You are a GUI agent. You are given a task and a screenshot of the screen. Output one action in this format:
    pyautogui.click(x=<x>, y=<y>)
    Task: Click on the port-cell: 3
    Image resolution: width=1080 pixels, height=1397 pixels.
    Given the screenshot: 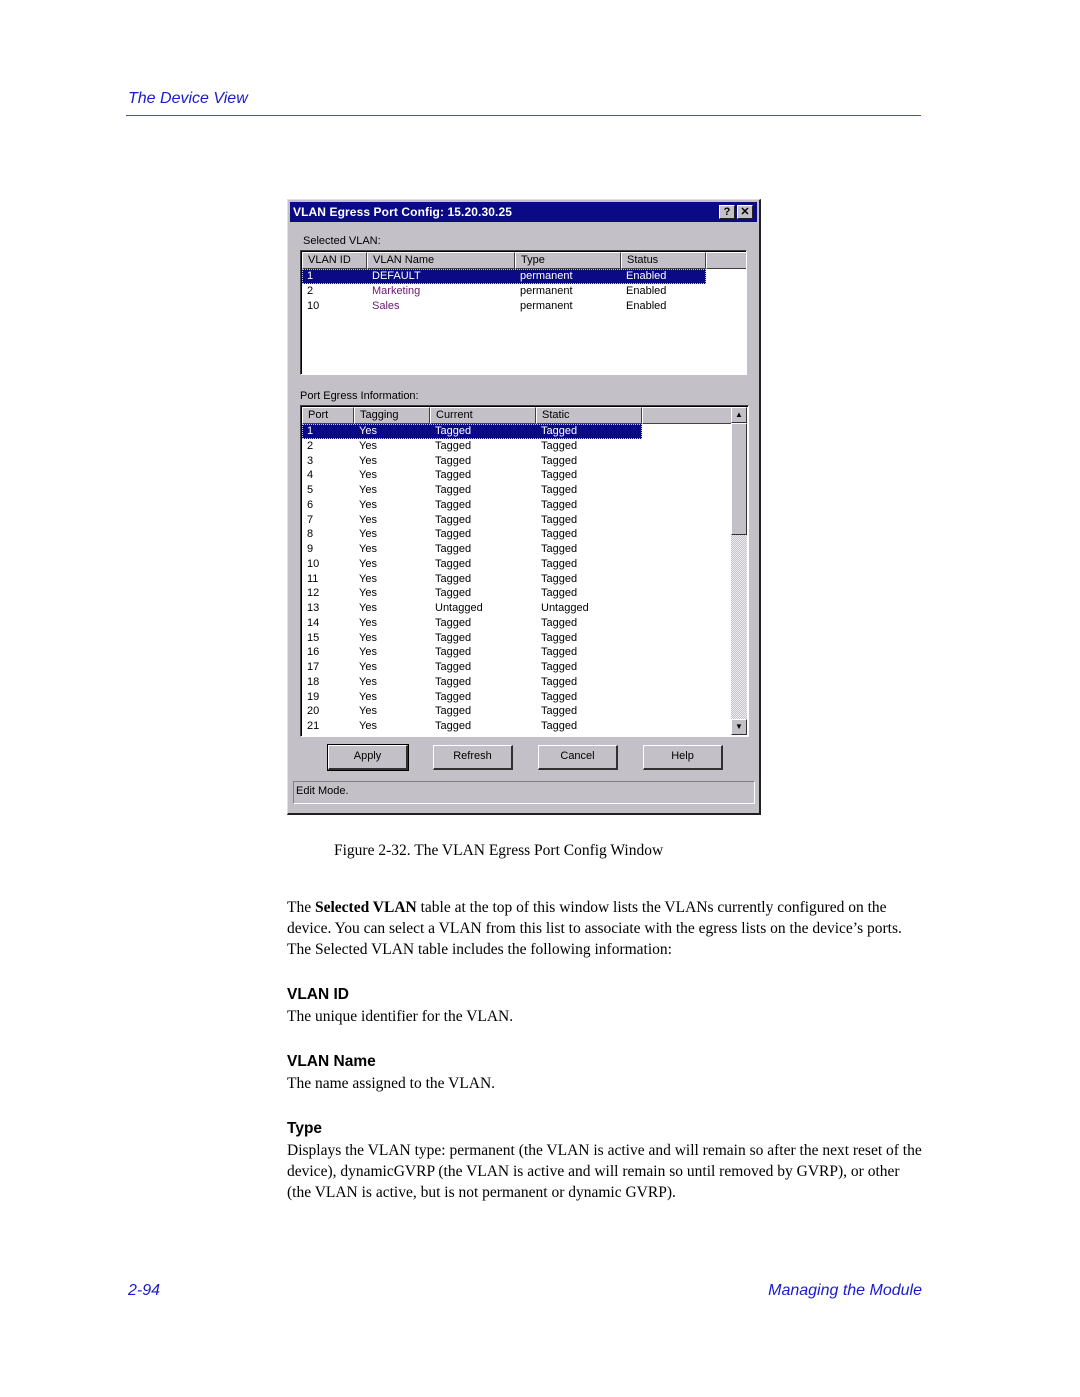 What is the action you would take?
    pyautogui.click(x=310, y=460)
    